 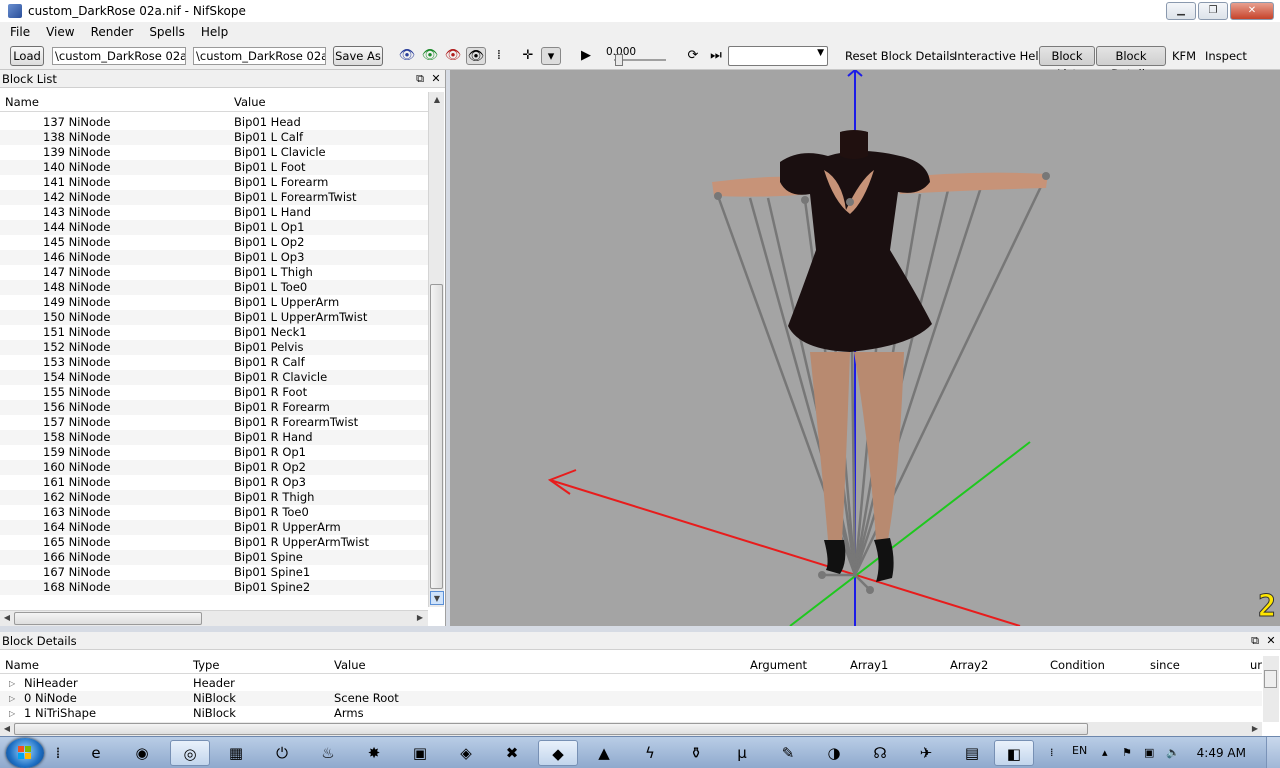 What do you see at coordinates (214, 347) in the screenshot?
I see `block-list-row: 152 NiNode Bip01 Pelvis` at bounding box center [214, 347].